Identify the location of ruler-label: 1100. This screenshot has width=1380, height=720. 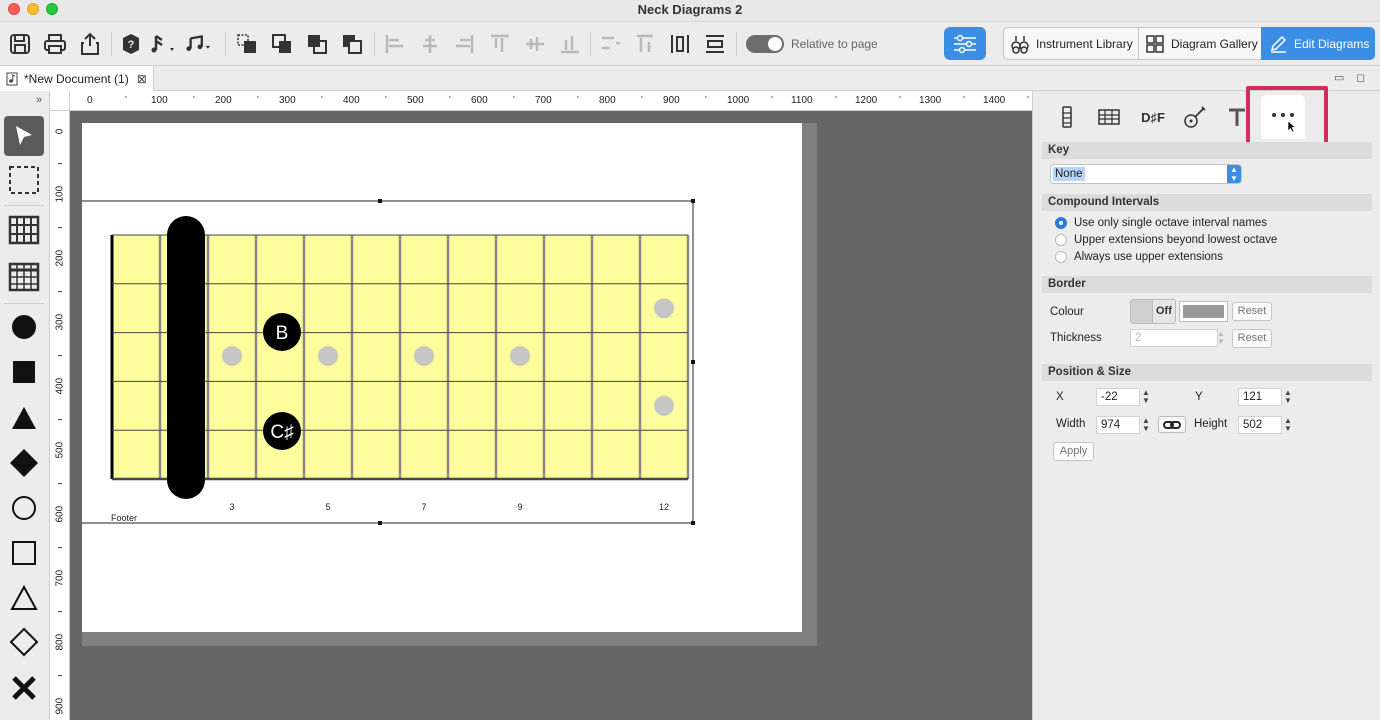
(802, 100).